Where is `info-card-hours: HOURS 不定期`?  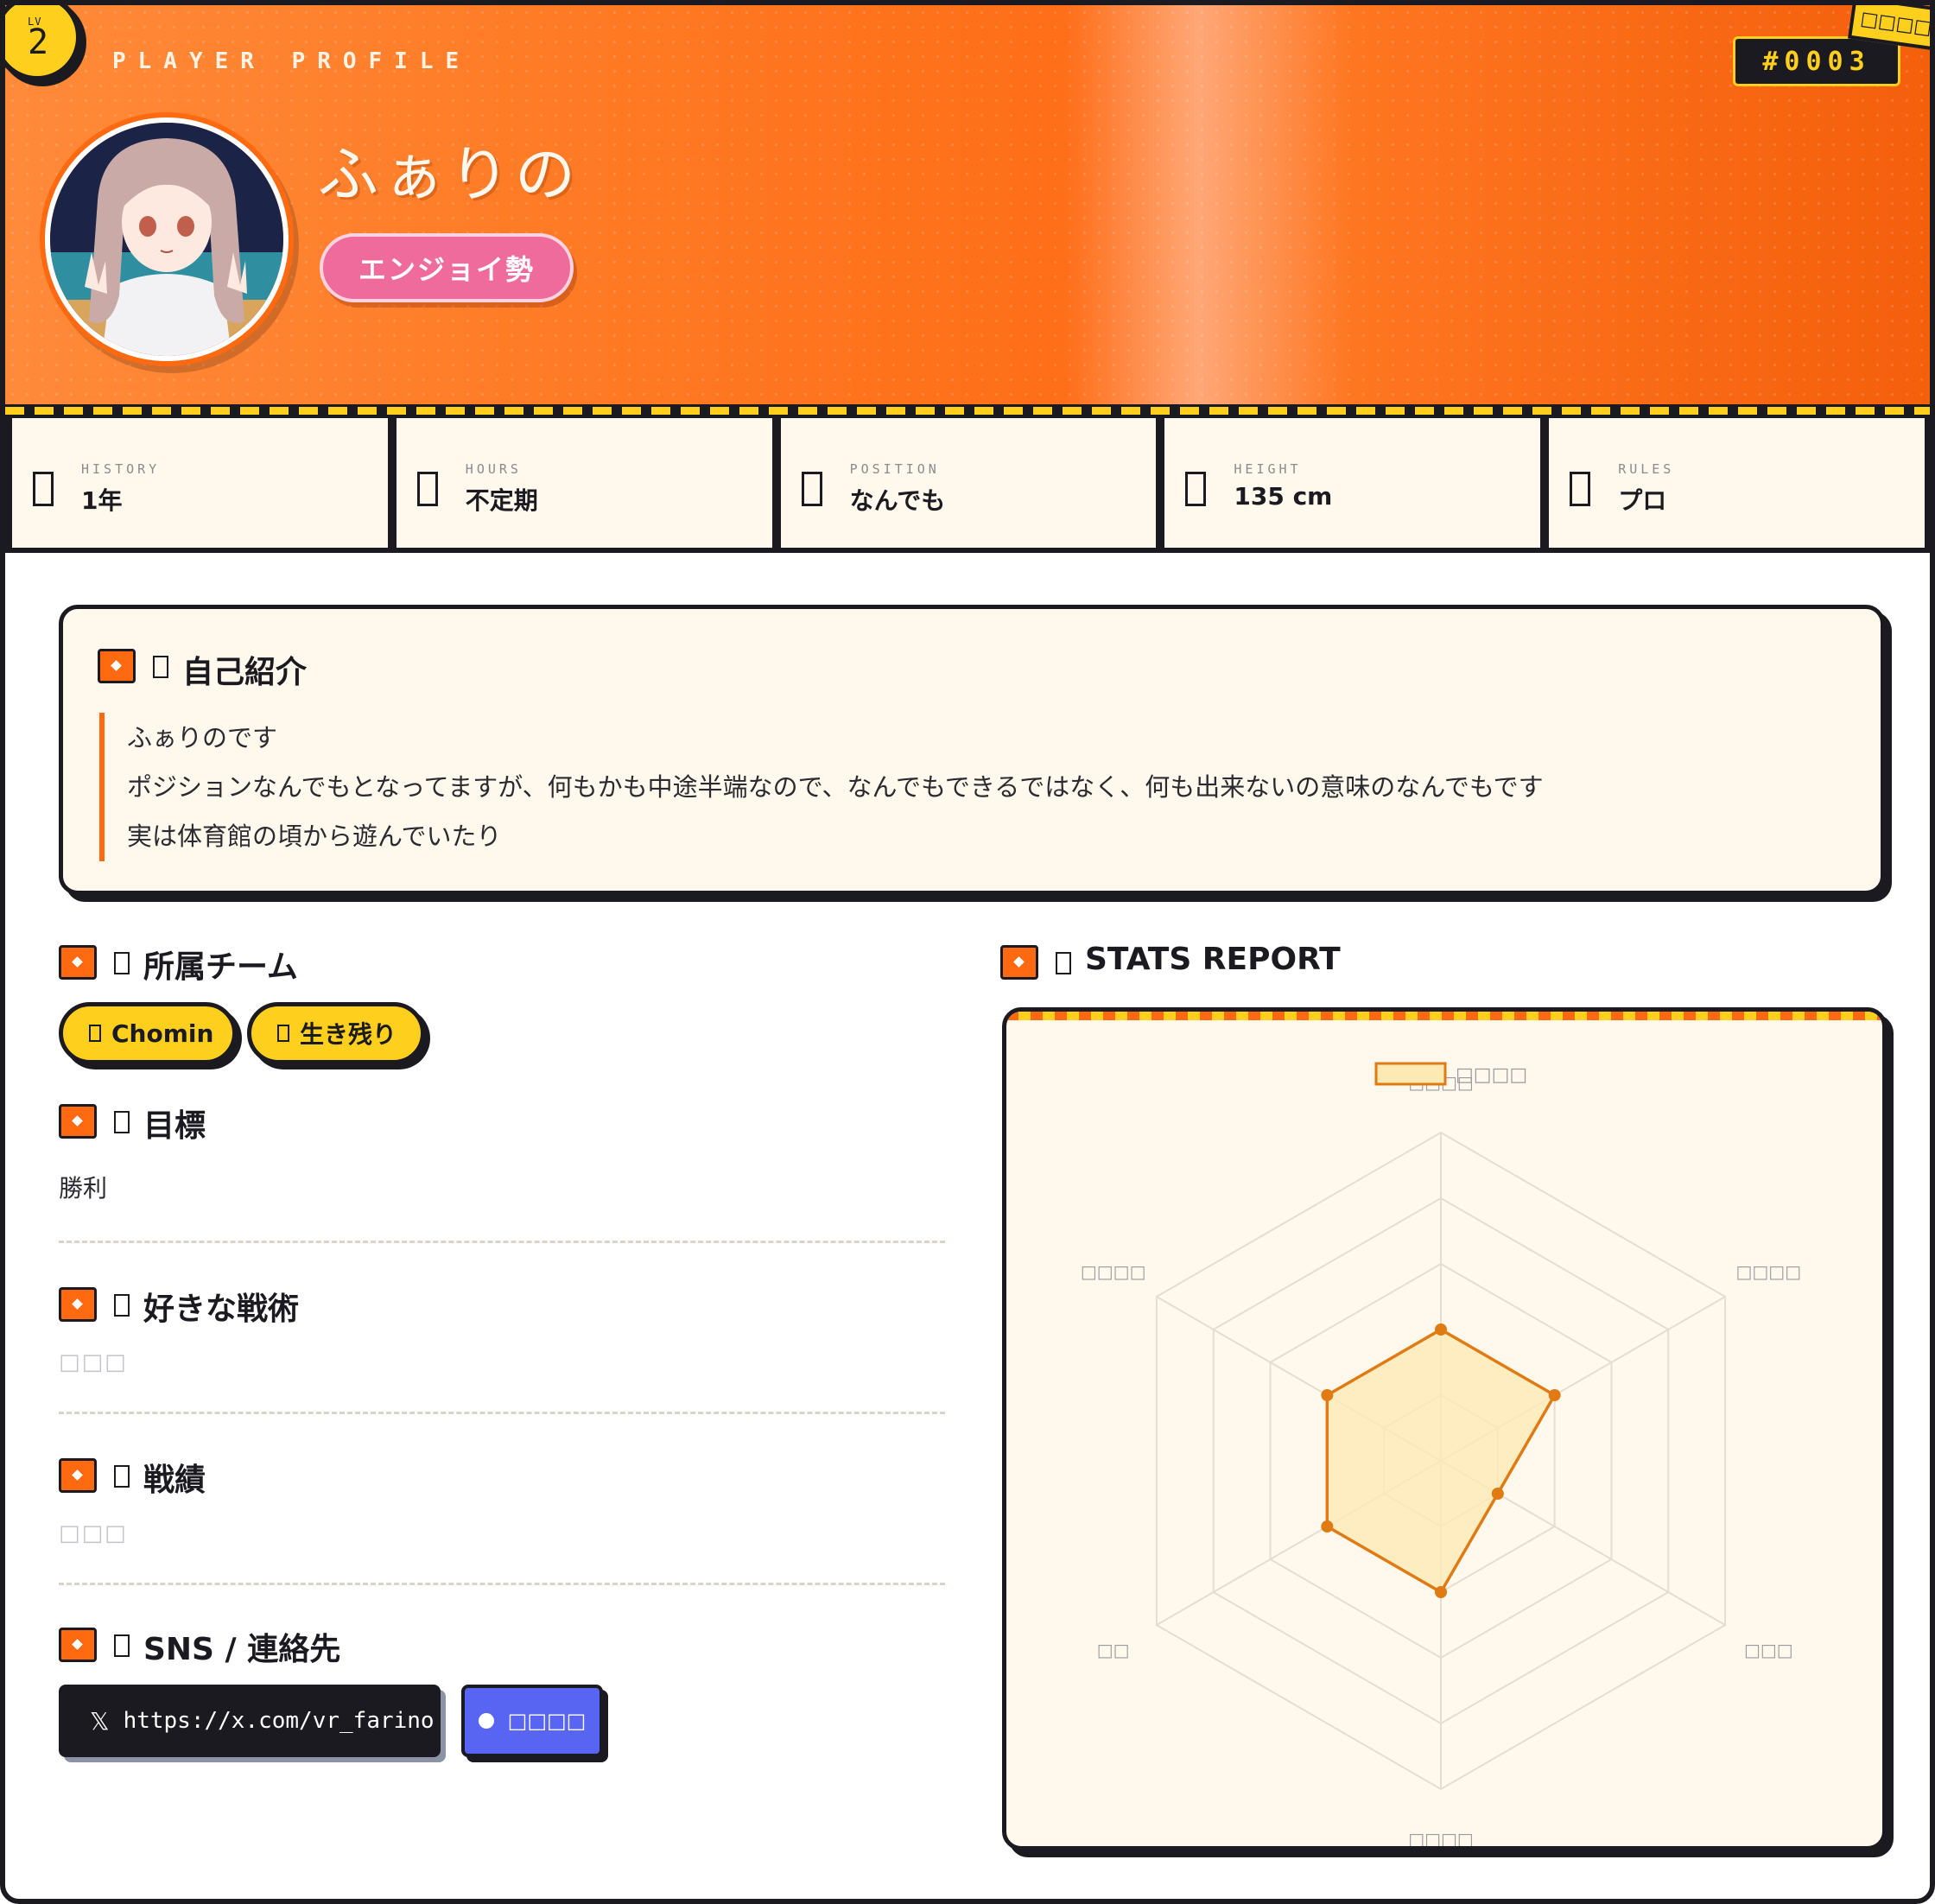 info-card-hours: HOURS 不定期 is located at coordinates (584, 483).